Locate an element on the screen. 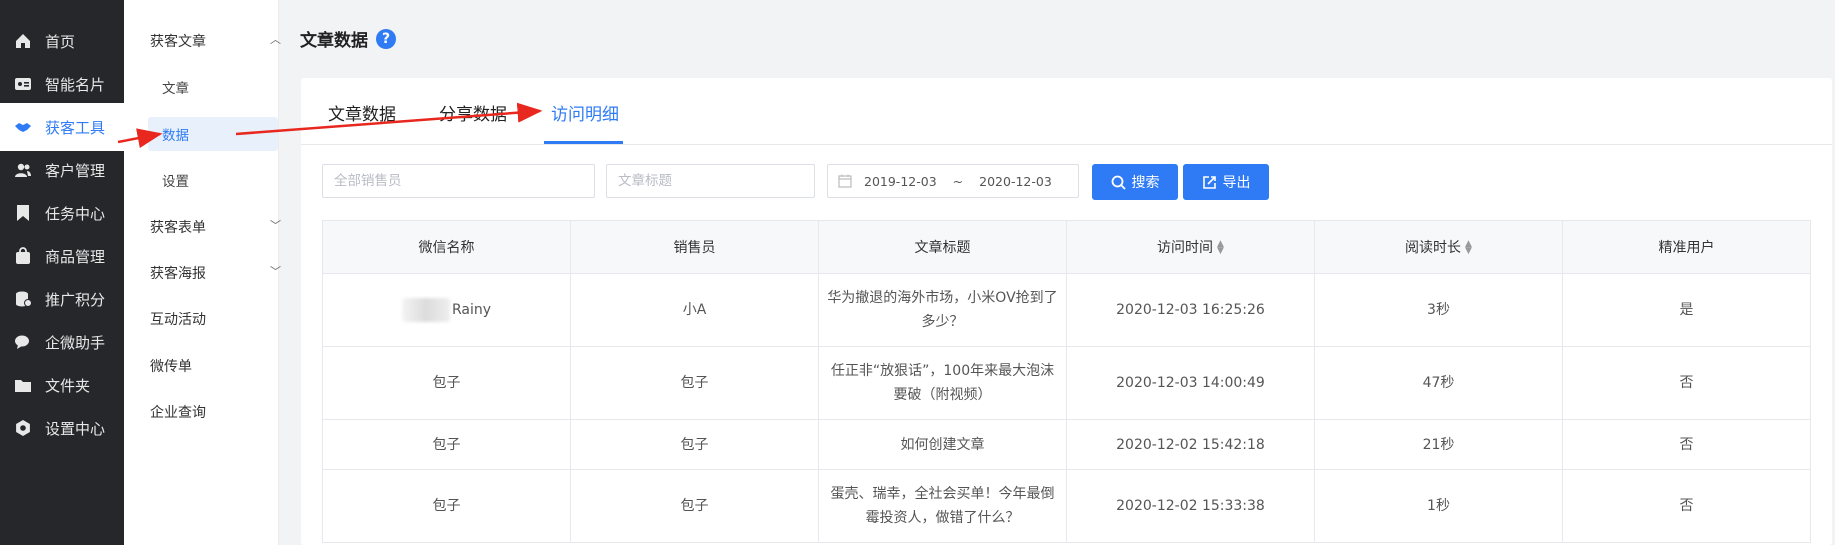 The width and height of the screenshot is (1835, 545). cell-wechat-name: Rainy is located at coordinates (446, 310).